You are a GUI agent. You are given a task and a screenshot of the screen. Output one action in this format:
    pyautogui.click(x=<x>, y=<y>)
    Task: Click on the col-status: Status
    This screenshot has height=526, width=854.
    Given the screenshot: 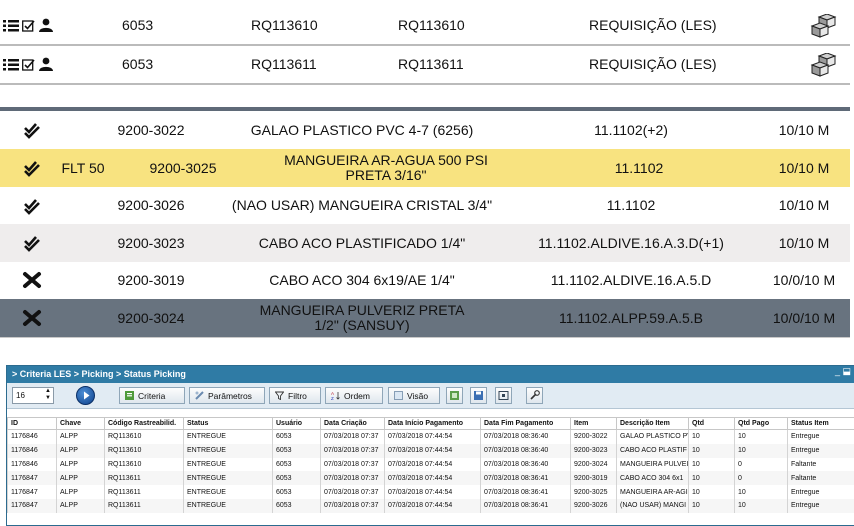 What is the action you would take?
    pyautogui.click(x=228, y=424)
    